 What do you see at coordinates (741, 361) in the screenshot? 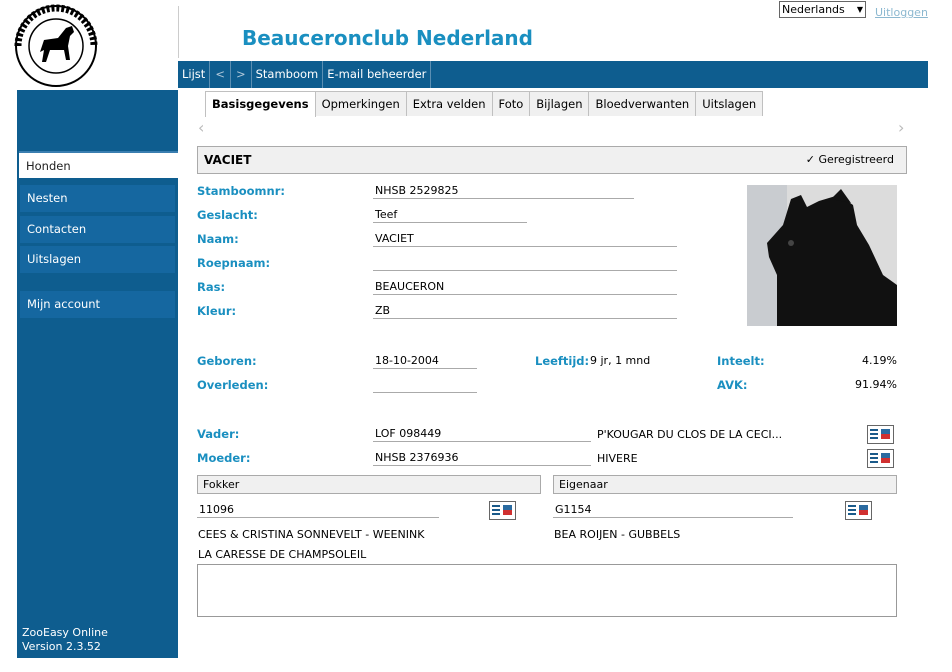
I see `inteelt-label: Inteelt:` at bounding box center [741, 361].